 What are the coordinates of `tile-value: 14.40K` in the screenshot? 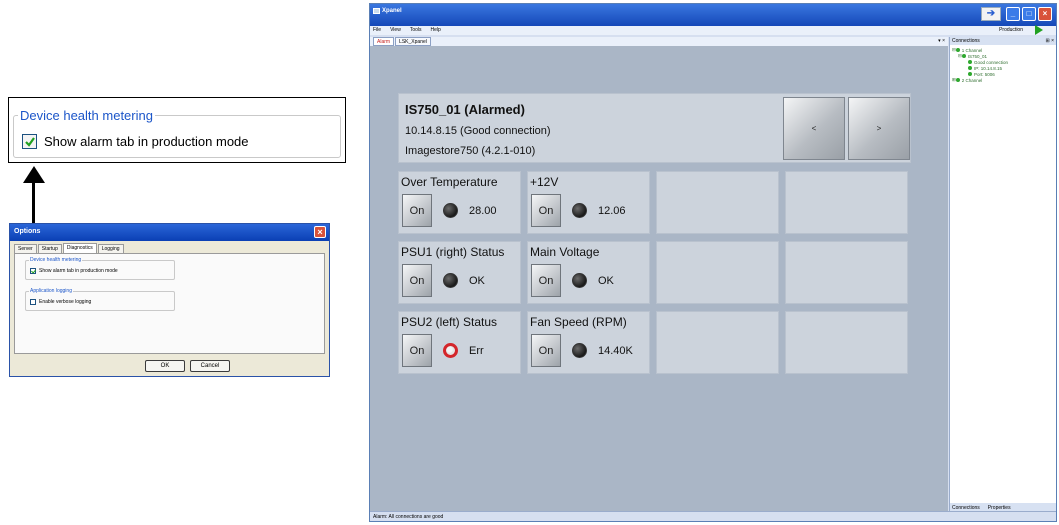 It's located at (615, 351).